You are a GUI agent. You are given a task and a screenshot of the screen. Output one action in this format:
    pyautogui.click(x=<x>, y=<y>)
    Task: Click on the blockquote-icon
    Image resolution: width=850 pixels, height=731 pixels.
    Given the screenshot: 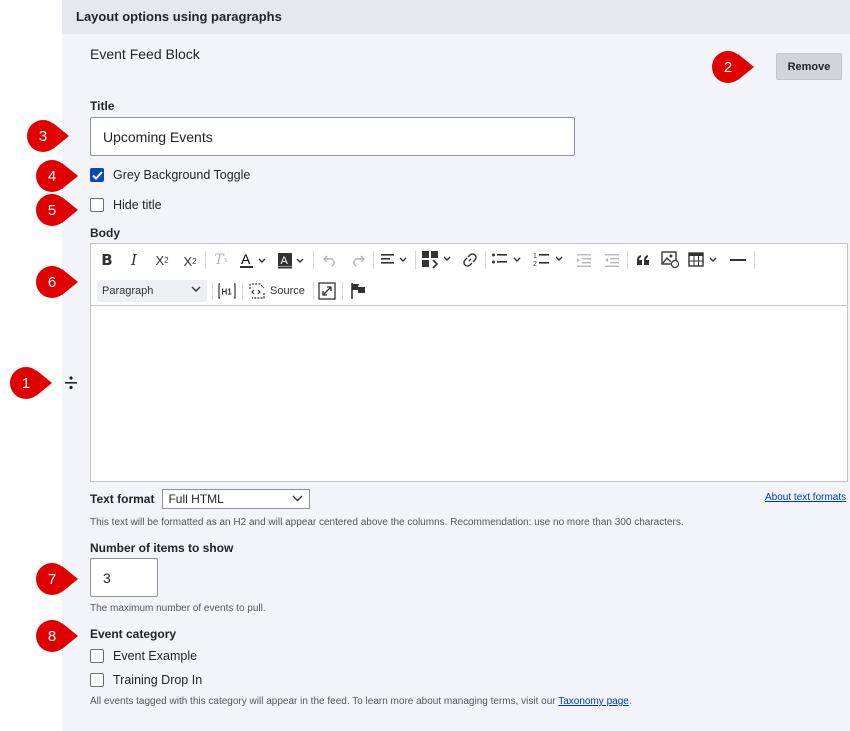 What is the action you would take?
    pyautogui.click(x=643, y=260)
    